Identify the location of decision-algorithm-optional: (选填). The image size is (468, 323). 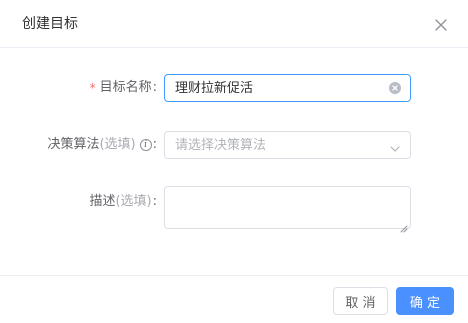
(117, 144).